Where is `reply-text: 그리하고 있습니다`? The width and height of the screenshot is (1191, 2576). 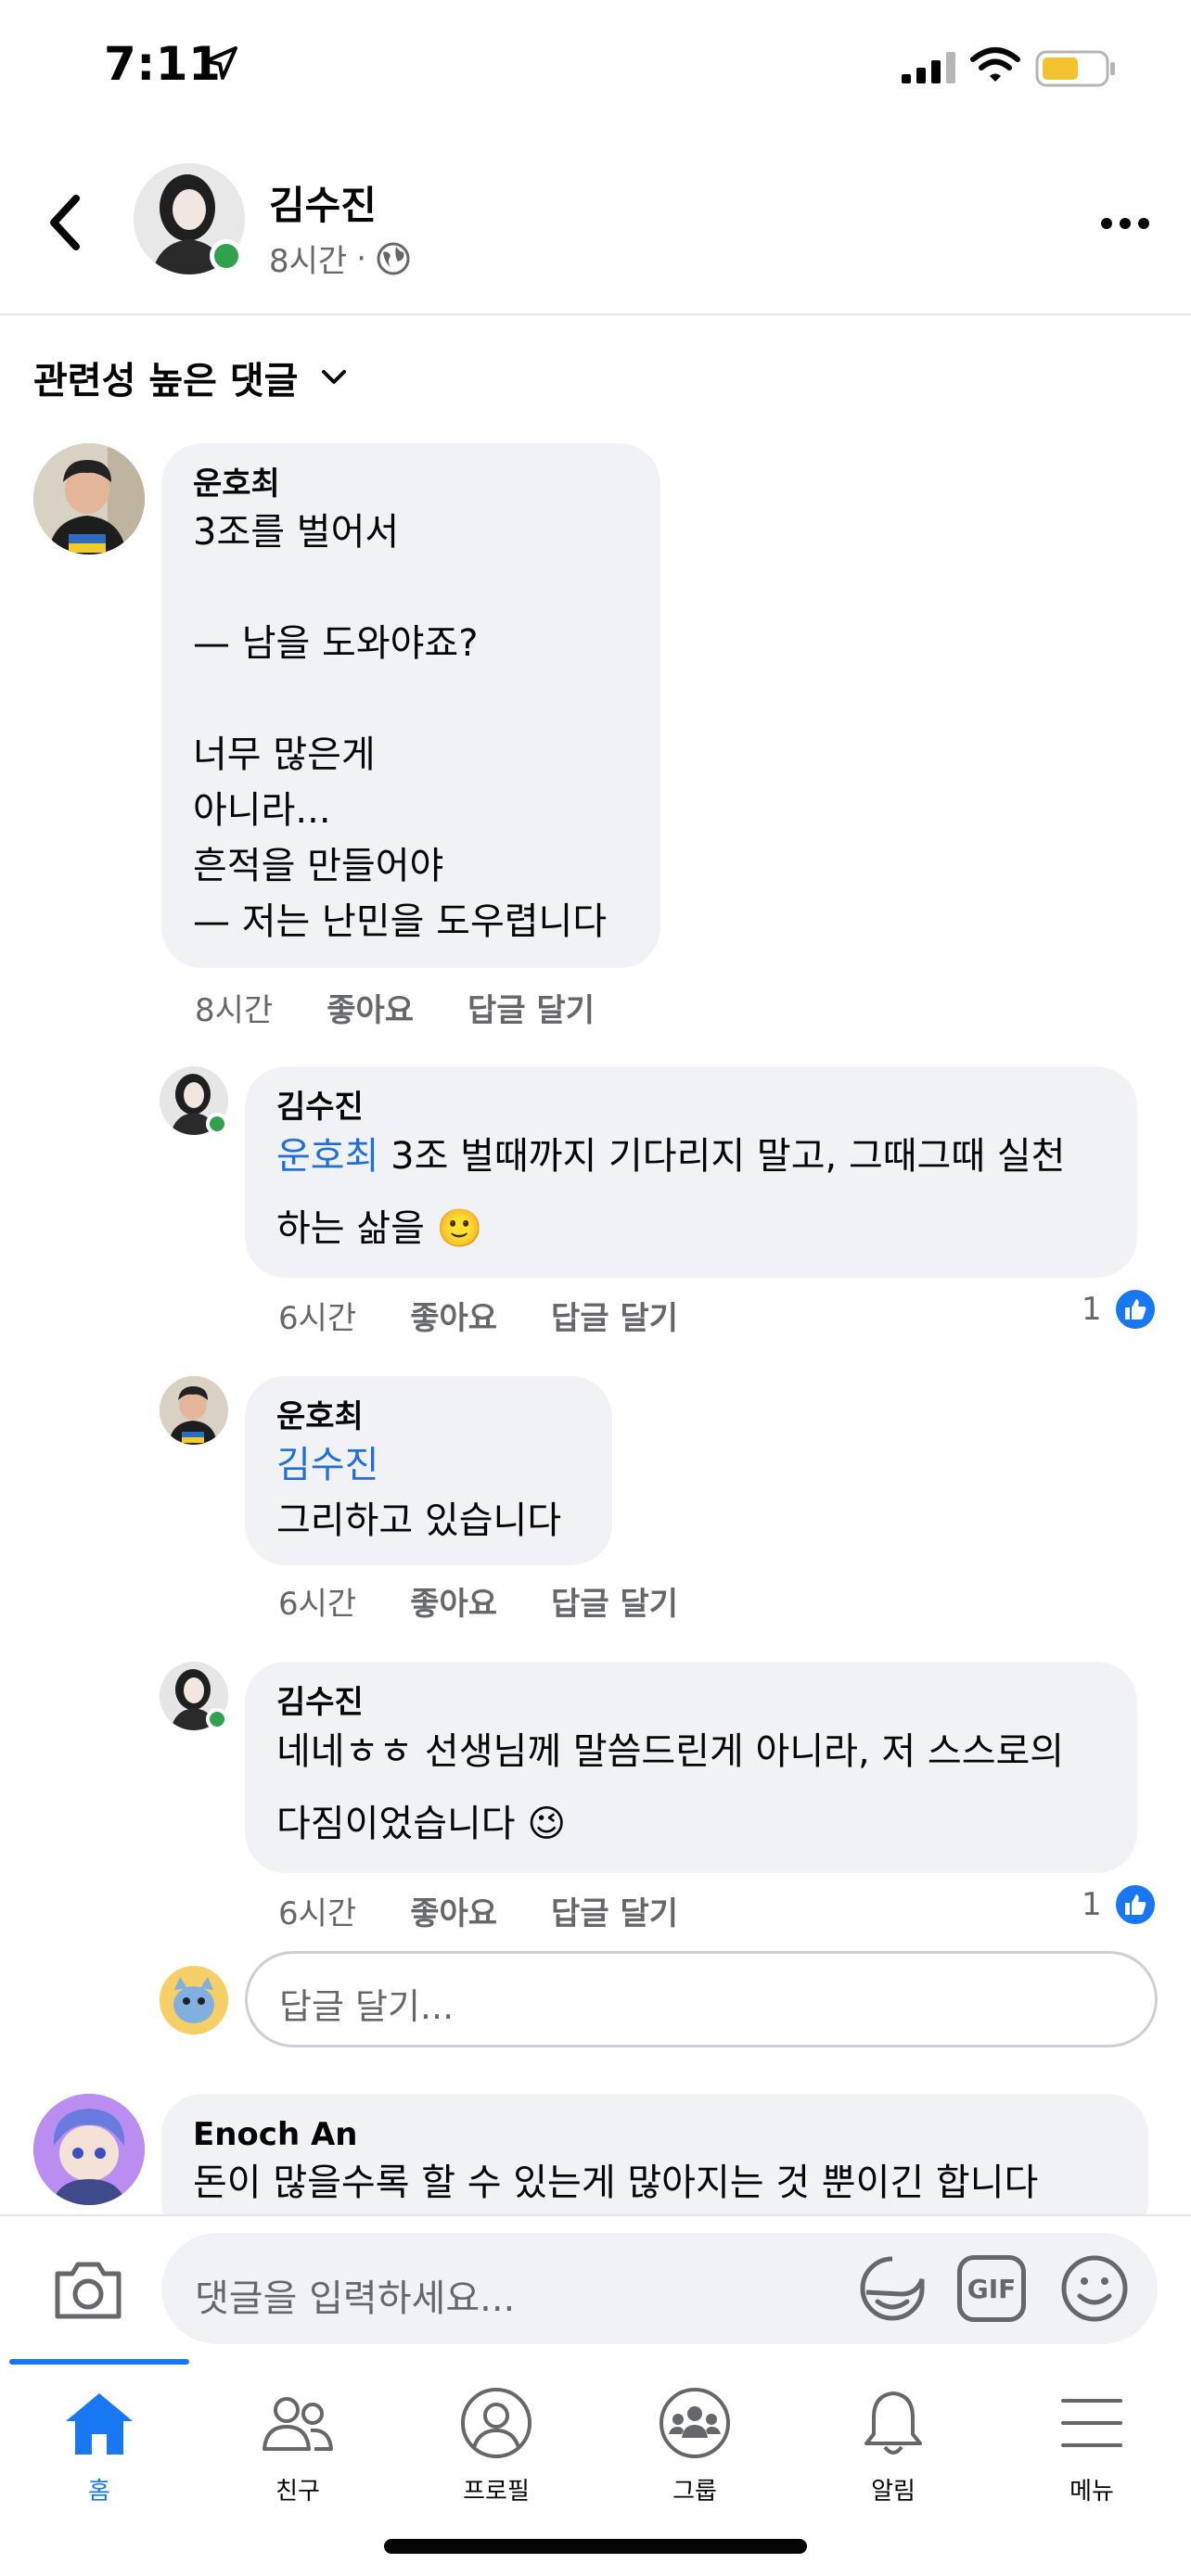
reply-text: 그리하고 있습니다 is located at coordinates (419, 1520).